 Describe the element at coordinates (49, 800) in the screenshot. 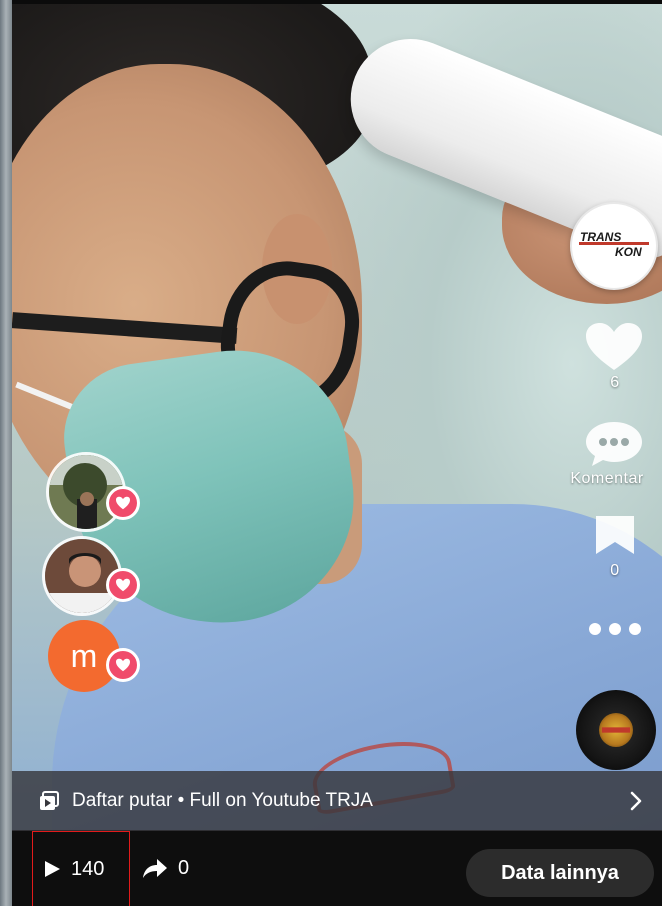

I see `playlist-icon` at that location.